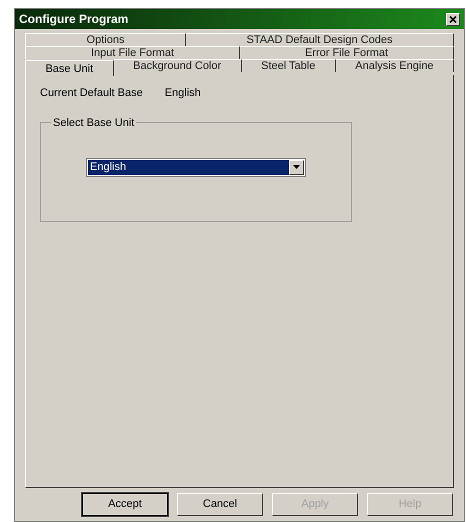 The height and width of the screenshot is (522, 466). I want to click on close-button, so click(453, 19).